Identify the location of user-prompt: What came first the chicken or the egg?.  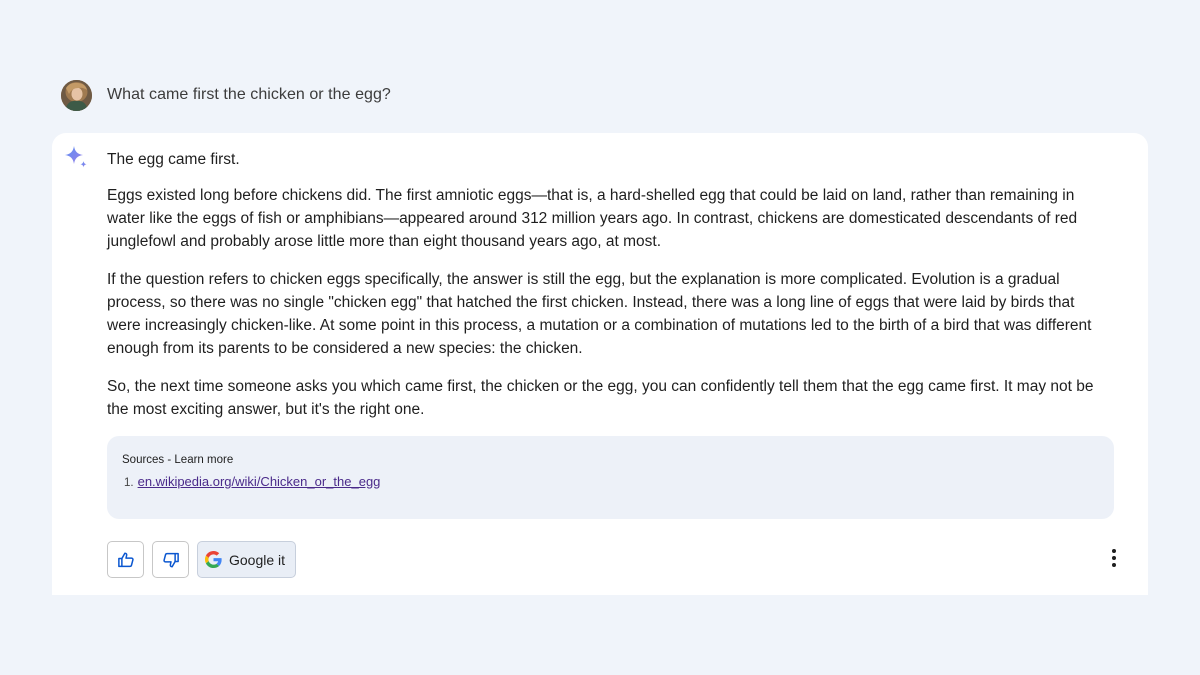
(226, 95).